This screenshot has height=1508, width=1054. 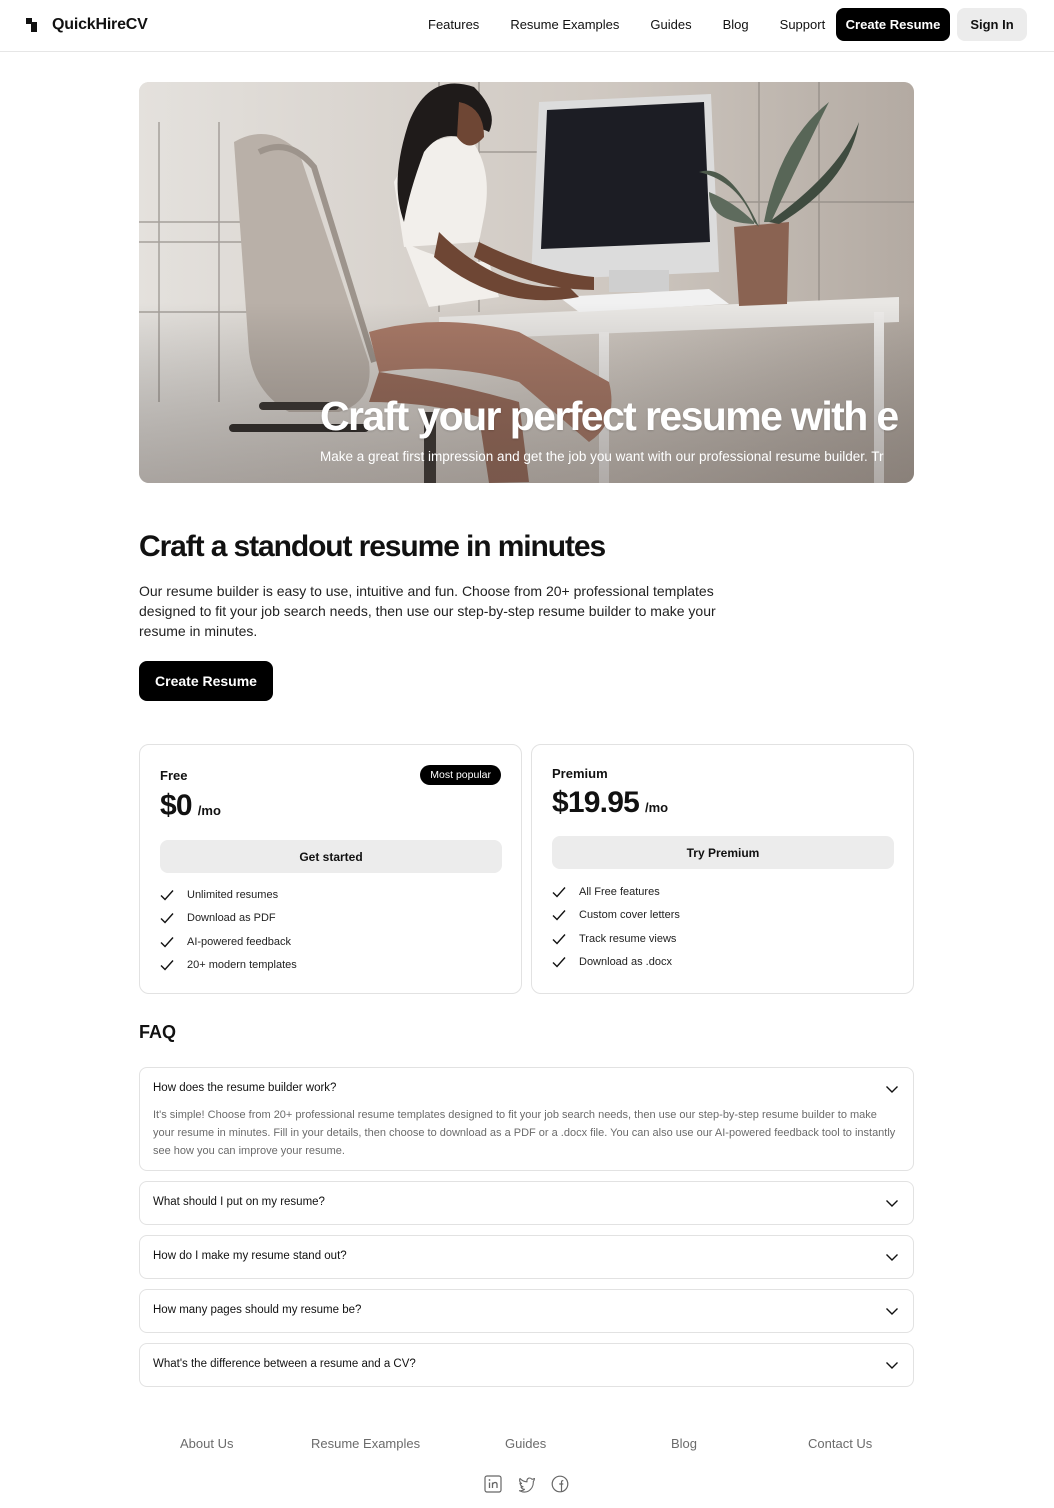 I want to click on plan-price: $19.95 /mo, so click(x=610, y=803).